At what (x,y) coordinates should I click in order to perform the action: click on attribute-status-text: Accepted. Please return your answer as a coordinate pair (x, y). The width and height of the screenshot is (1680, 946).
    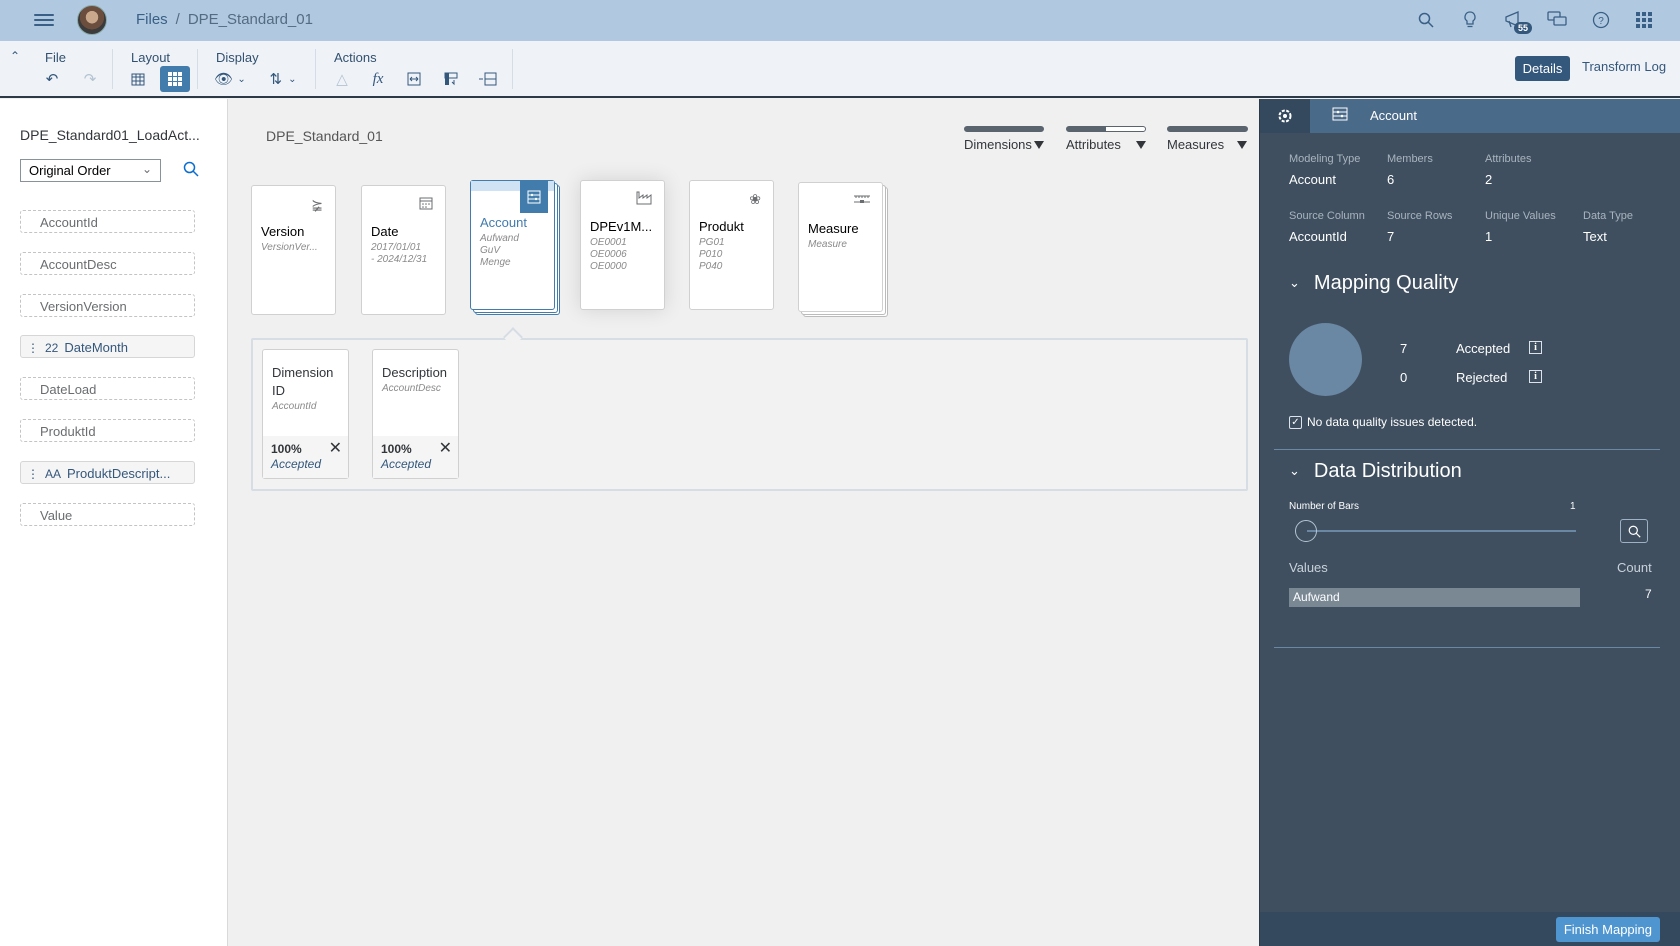
    Looking at the image, I should click on (296, 464).